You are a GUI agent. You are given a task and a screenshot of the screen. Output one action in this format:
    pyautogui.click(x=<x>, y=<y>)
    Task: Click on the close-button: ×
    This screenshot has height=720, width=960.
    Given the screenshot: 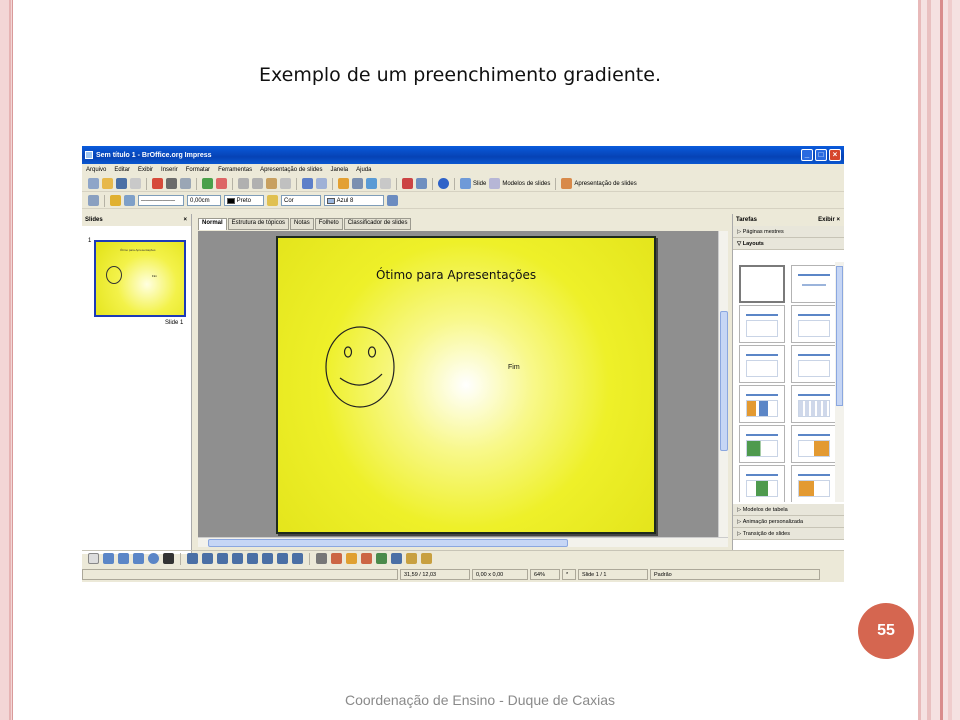 What is the action you would take?
    pyautogui.click(x=835, y=155)
    